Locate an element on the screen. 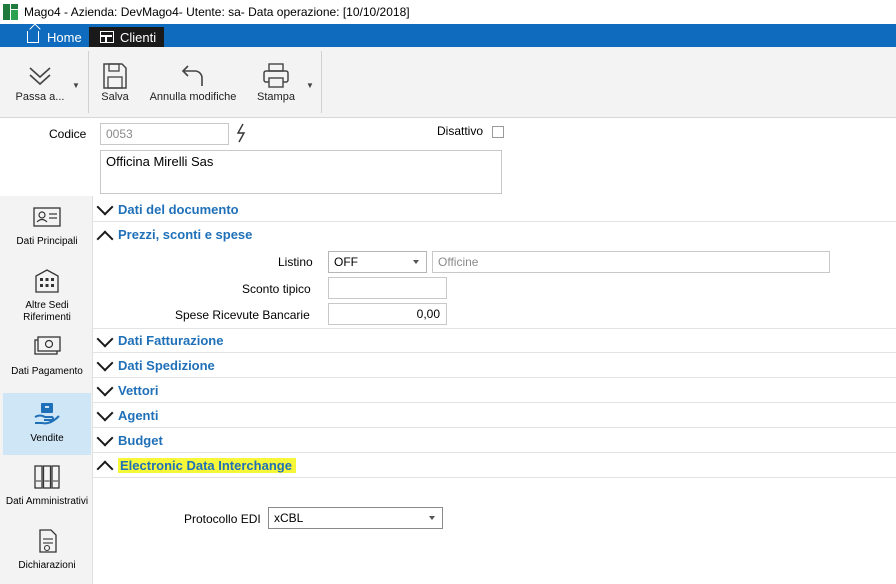 This screenshot has height=584, width=896. disattivo-checkbox is located at coordinates (498, 132).